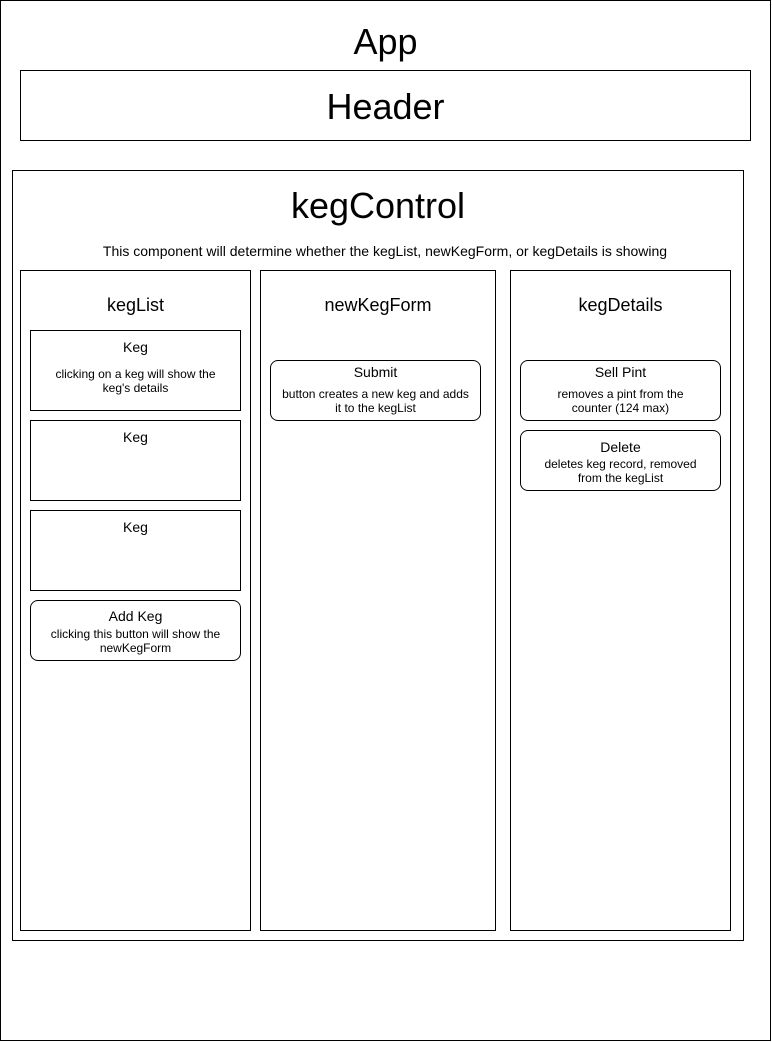  Describe the element at coordinates (620, 478) in the screenshot. I see `delete-button-note: from the kegList` at that location.